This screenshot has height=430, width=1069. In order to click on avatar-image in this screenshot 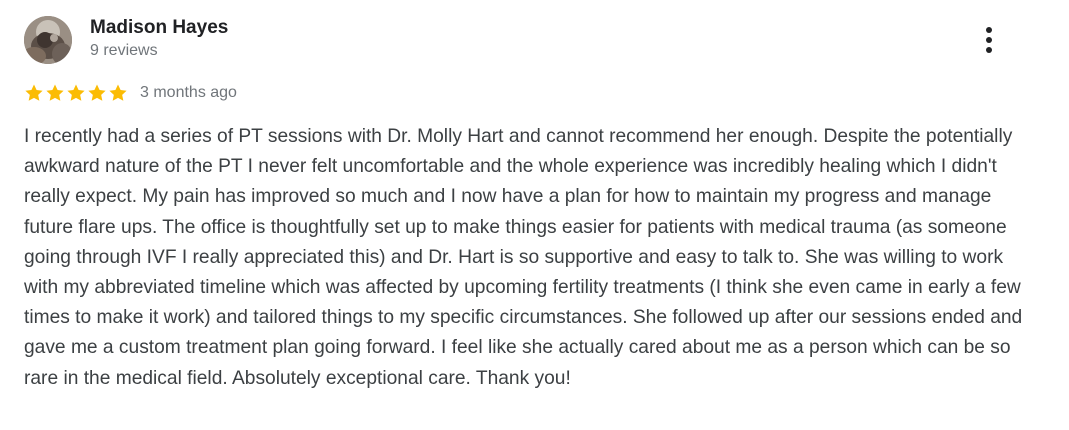, I will do `click(48, 40)`.